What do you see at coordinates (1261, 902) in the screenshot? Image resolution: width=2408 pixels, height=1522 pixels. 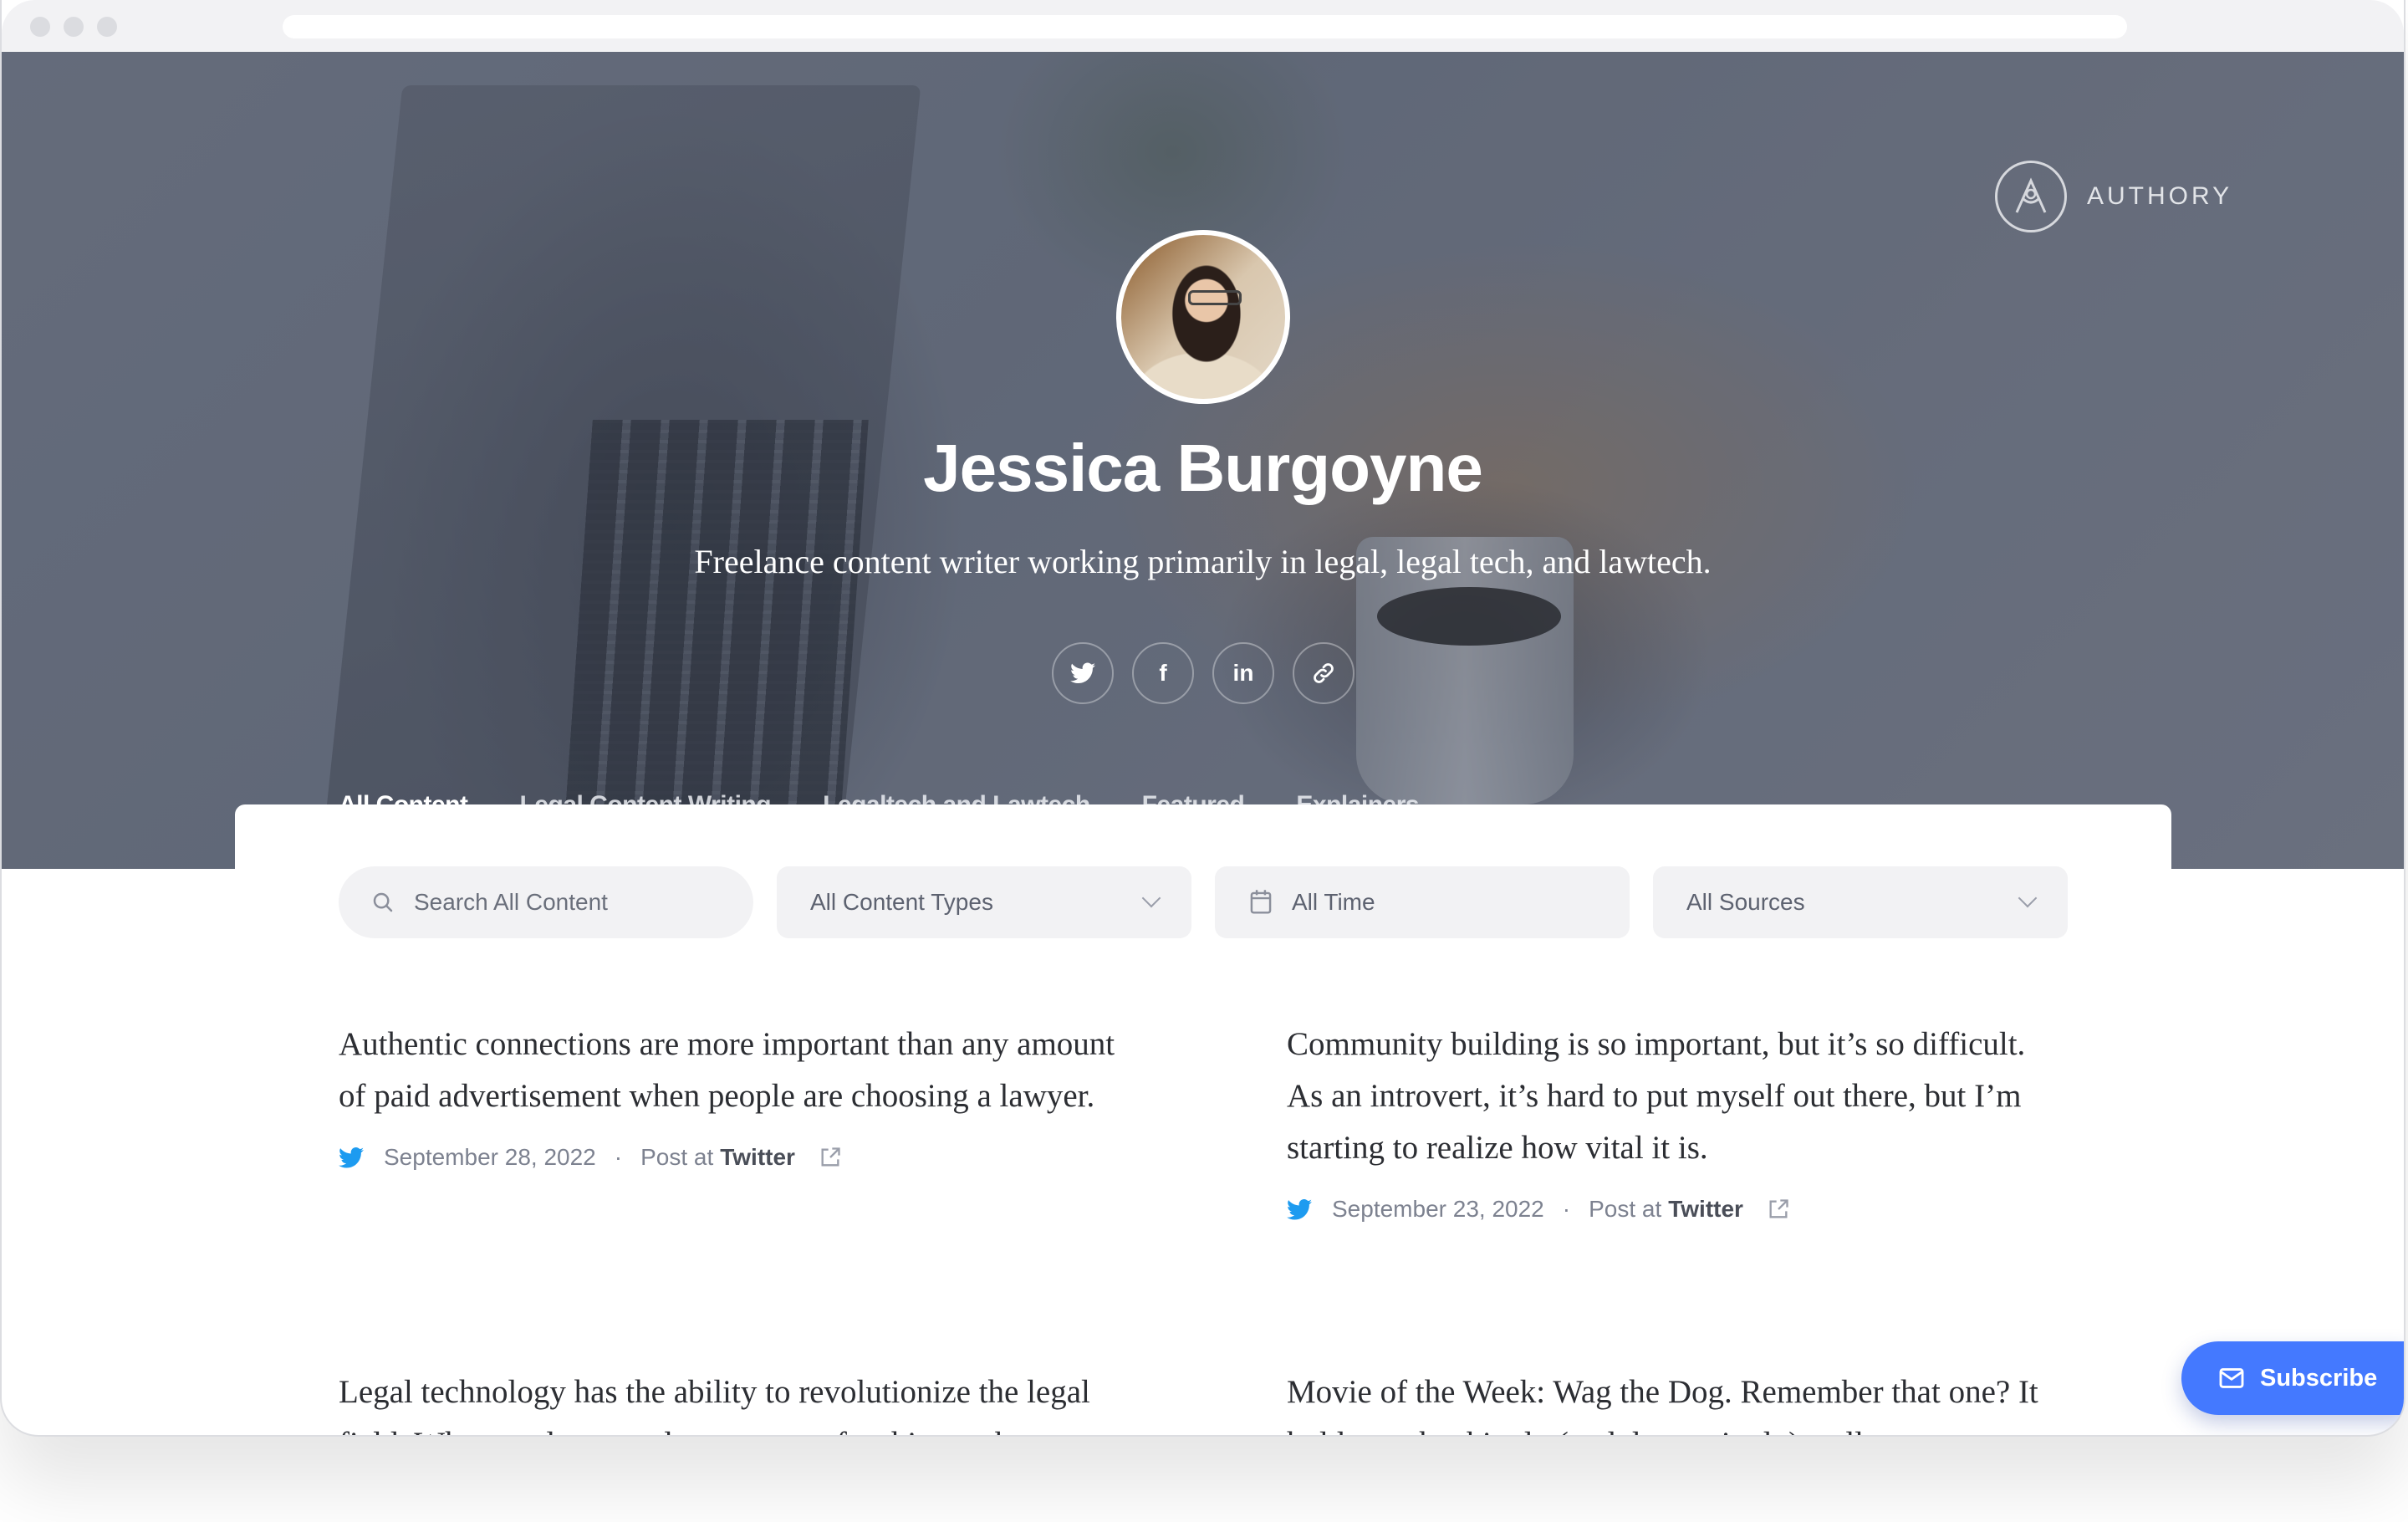 I see `calendar-icon` at bounding box center [1261, 902].